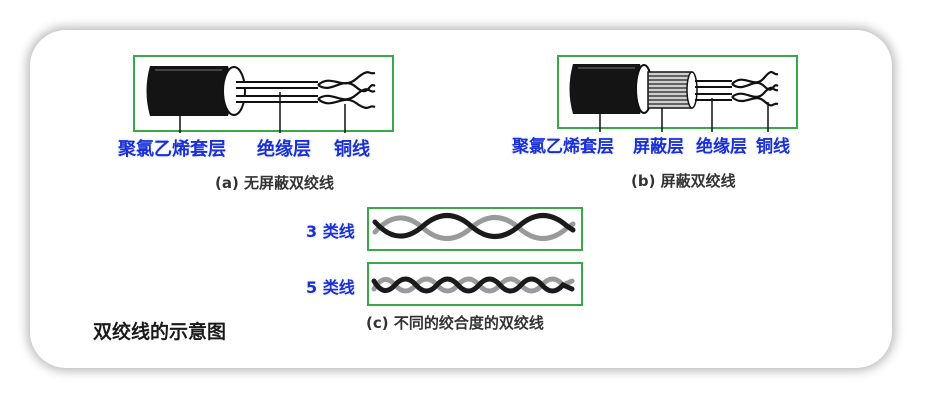  What do you see at coordinates (160, 332) in the screenshot?
I see `page-title: 双绞线的示意图` at bounding box center [160, 332].